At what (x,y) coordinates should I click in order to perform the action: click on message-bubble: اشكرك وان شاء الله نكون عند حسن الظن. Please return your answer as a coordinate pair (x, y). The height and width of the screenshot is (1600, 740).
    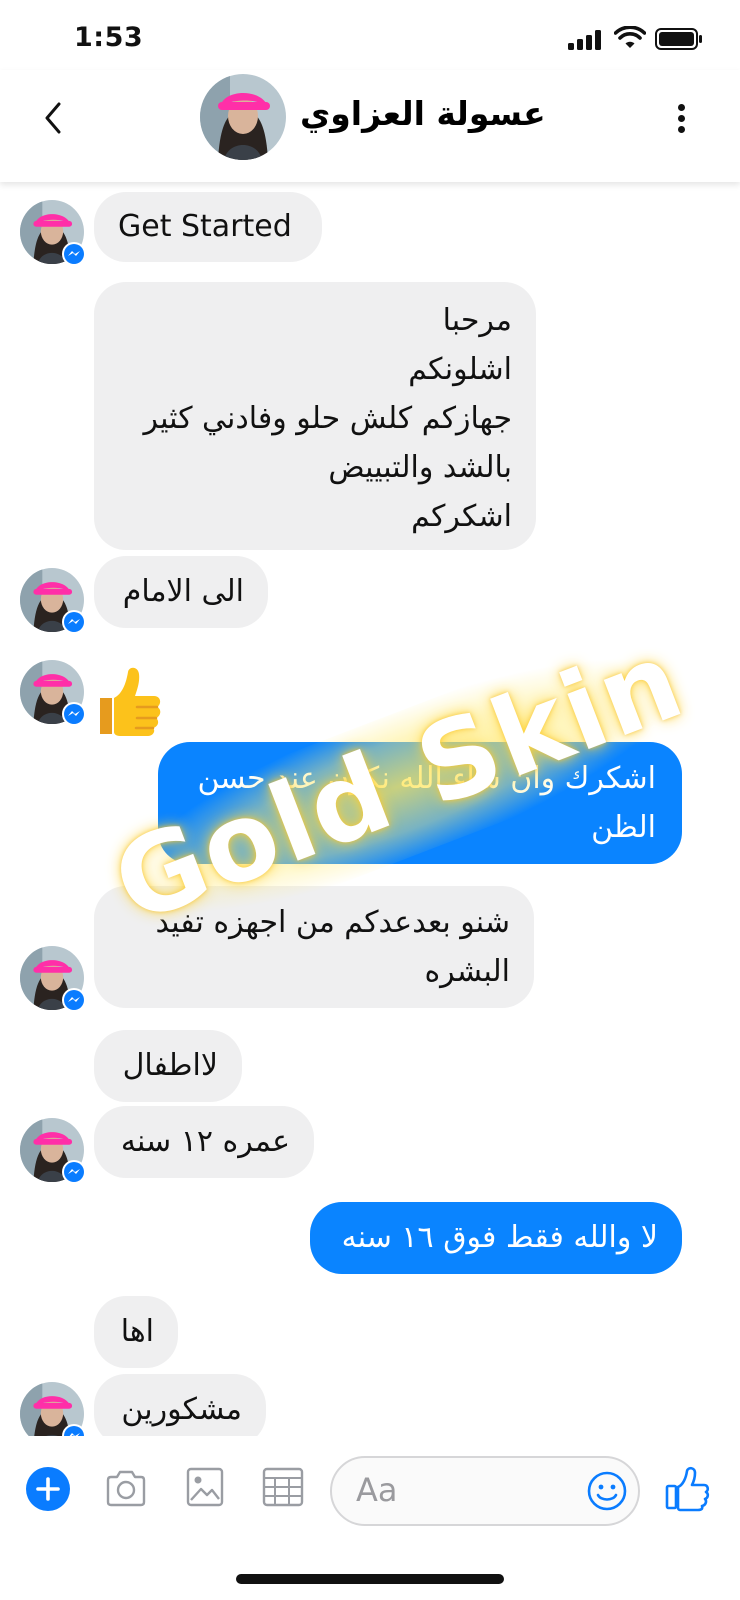
    Looking at the image, I should click on (420, 803).